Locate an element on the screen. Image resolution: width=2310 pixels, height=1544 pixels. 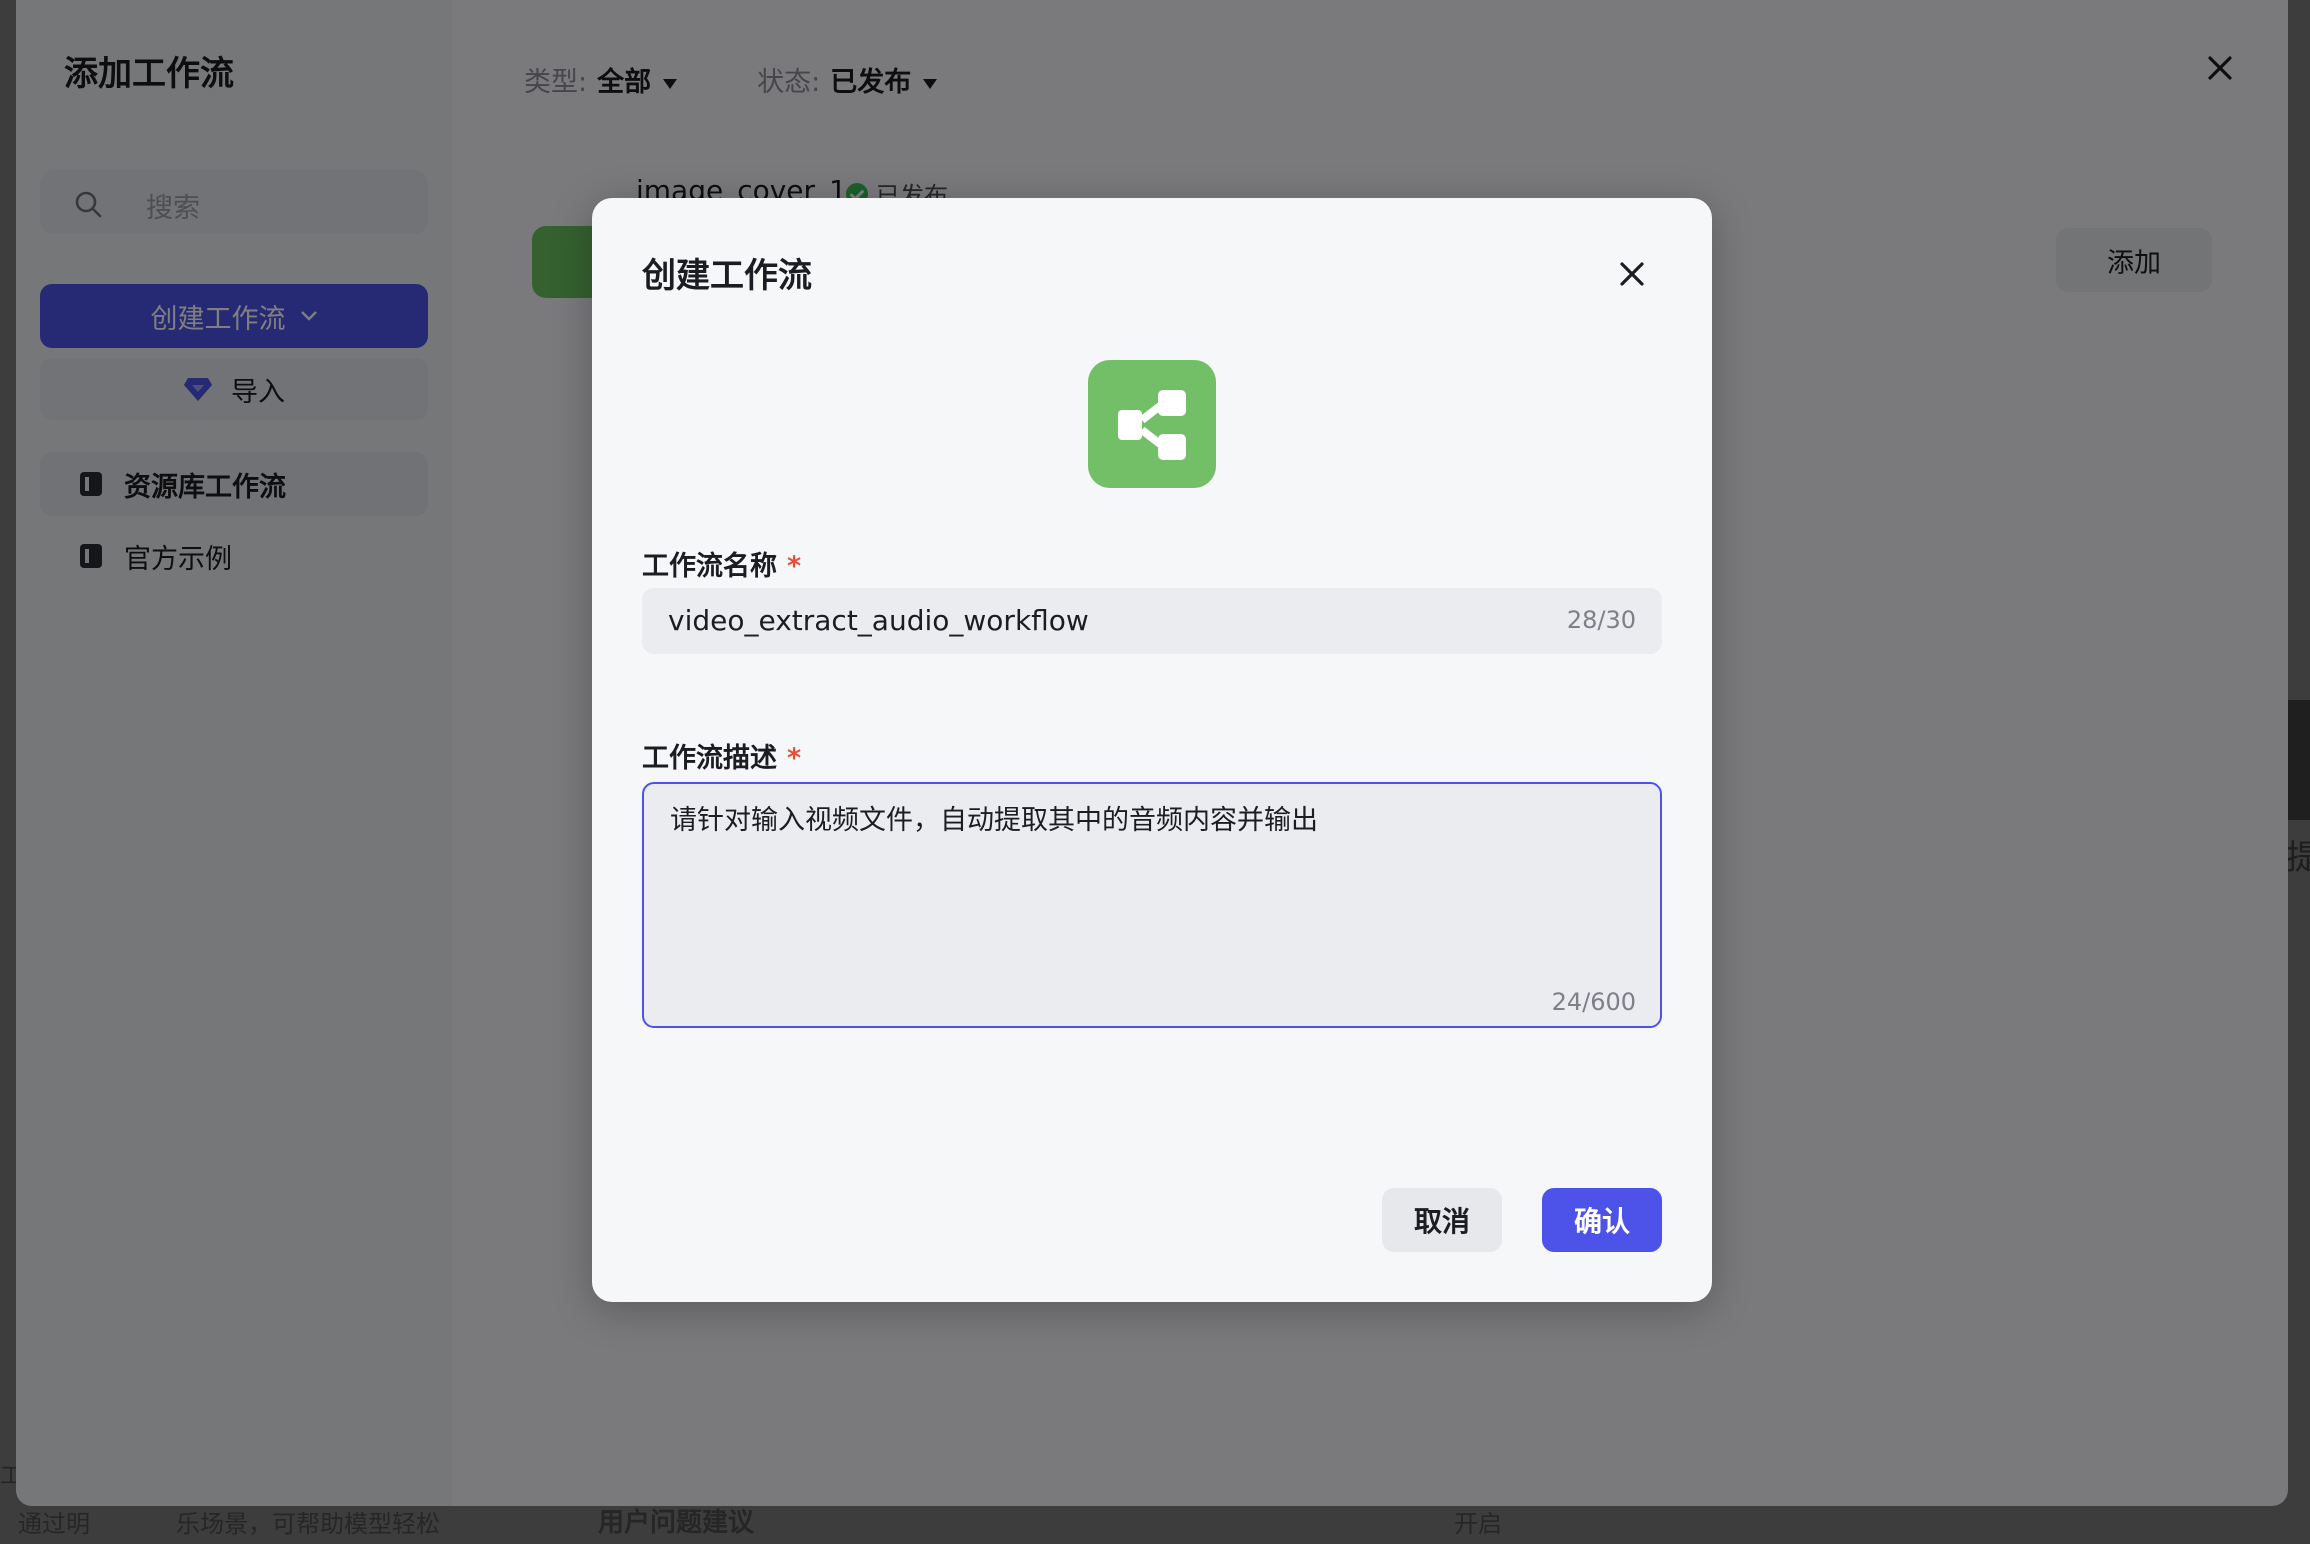
workflow-name-label: 工作流名称 * is located at coordinates (721, 563).